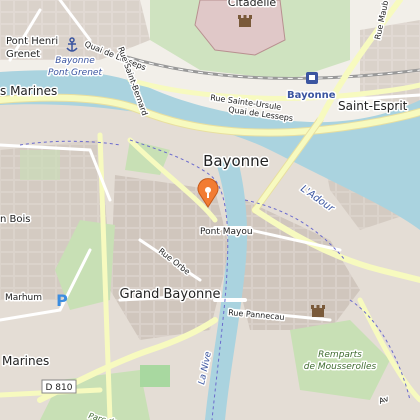  Describe the element at coordinates (23, 298) in the screenshot. I see `label-marhum: Marhum` at that location.